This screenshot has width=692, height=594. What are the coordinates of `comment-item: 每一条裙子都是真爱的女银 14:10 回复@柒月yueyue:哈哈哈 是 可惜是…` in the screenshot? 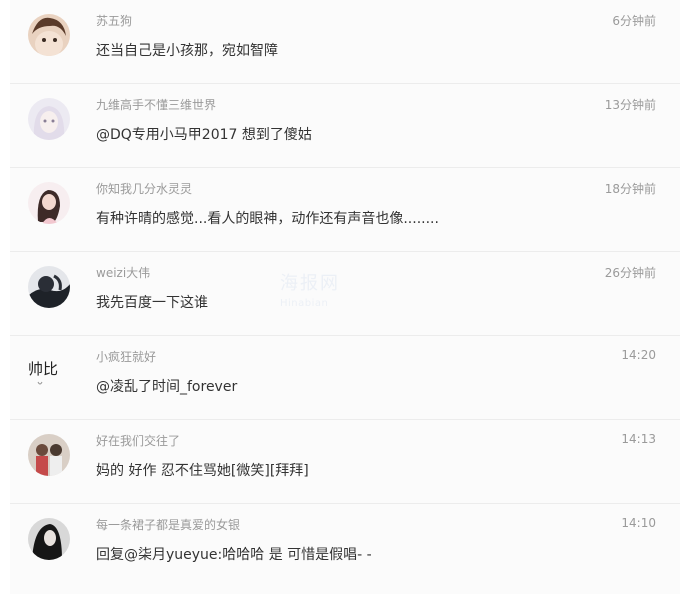 It's located at (345, 546).